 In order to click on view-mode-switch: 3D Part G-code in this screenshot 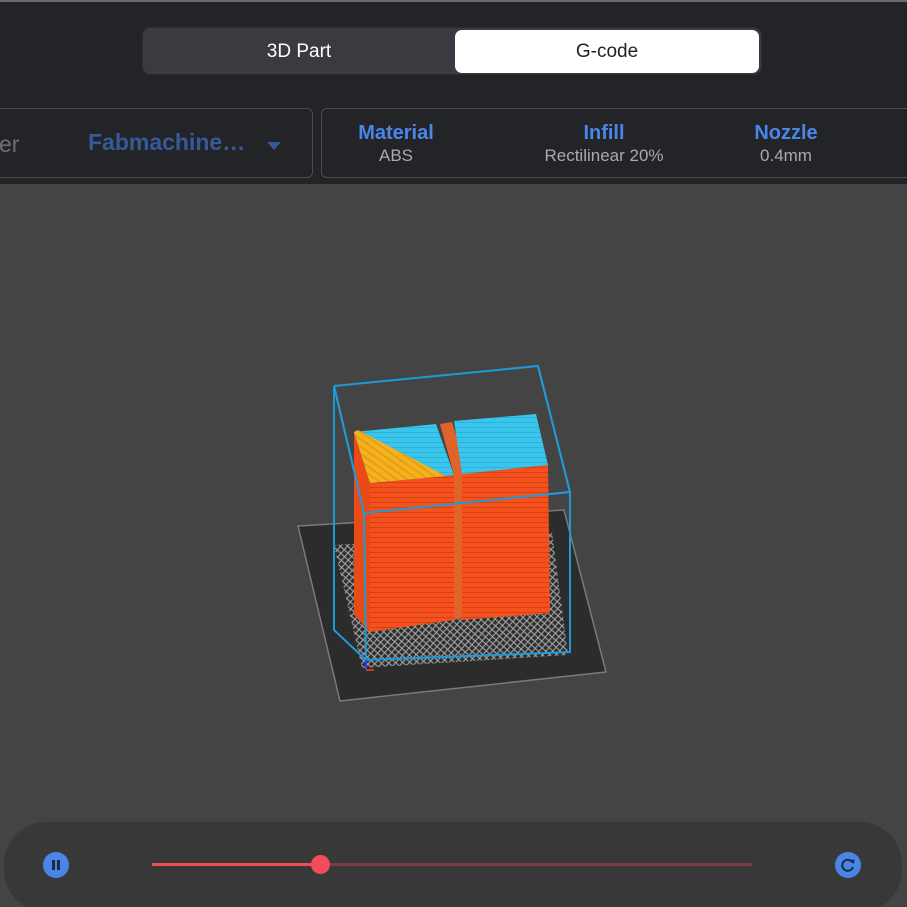, I will do `click(452, 51)`.